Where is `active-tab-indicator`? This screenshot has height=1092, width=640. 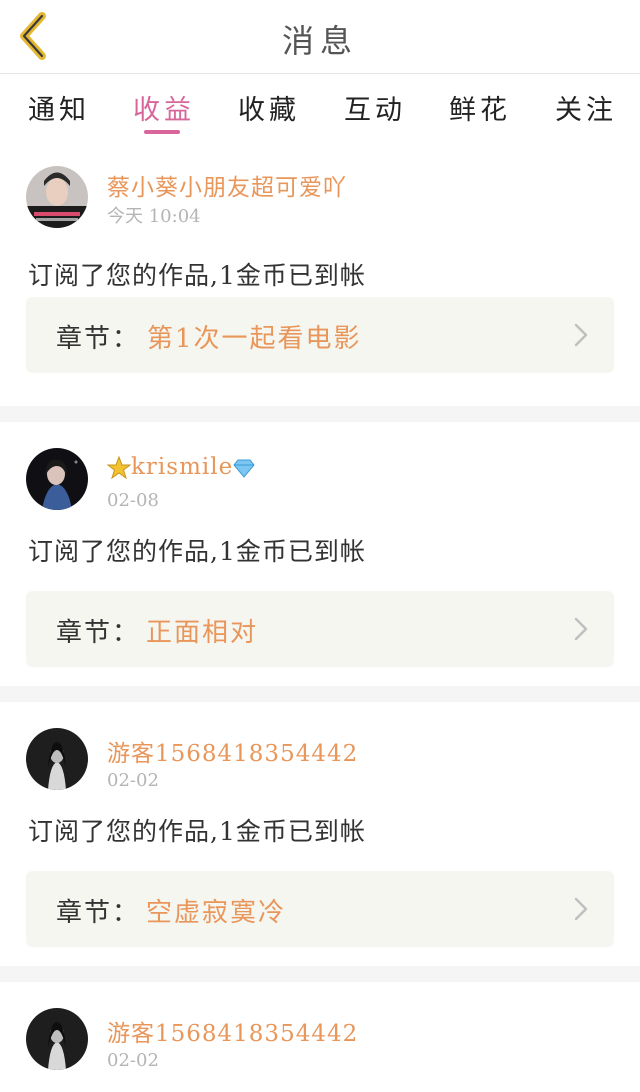
active-tab-indicator is located at coordinates (162, 132).